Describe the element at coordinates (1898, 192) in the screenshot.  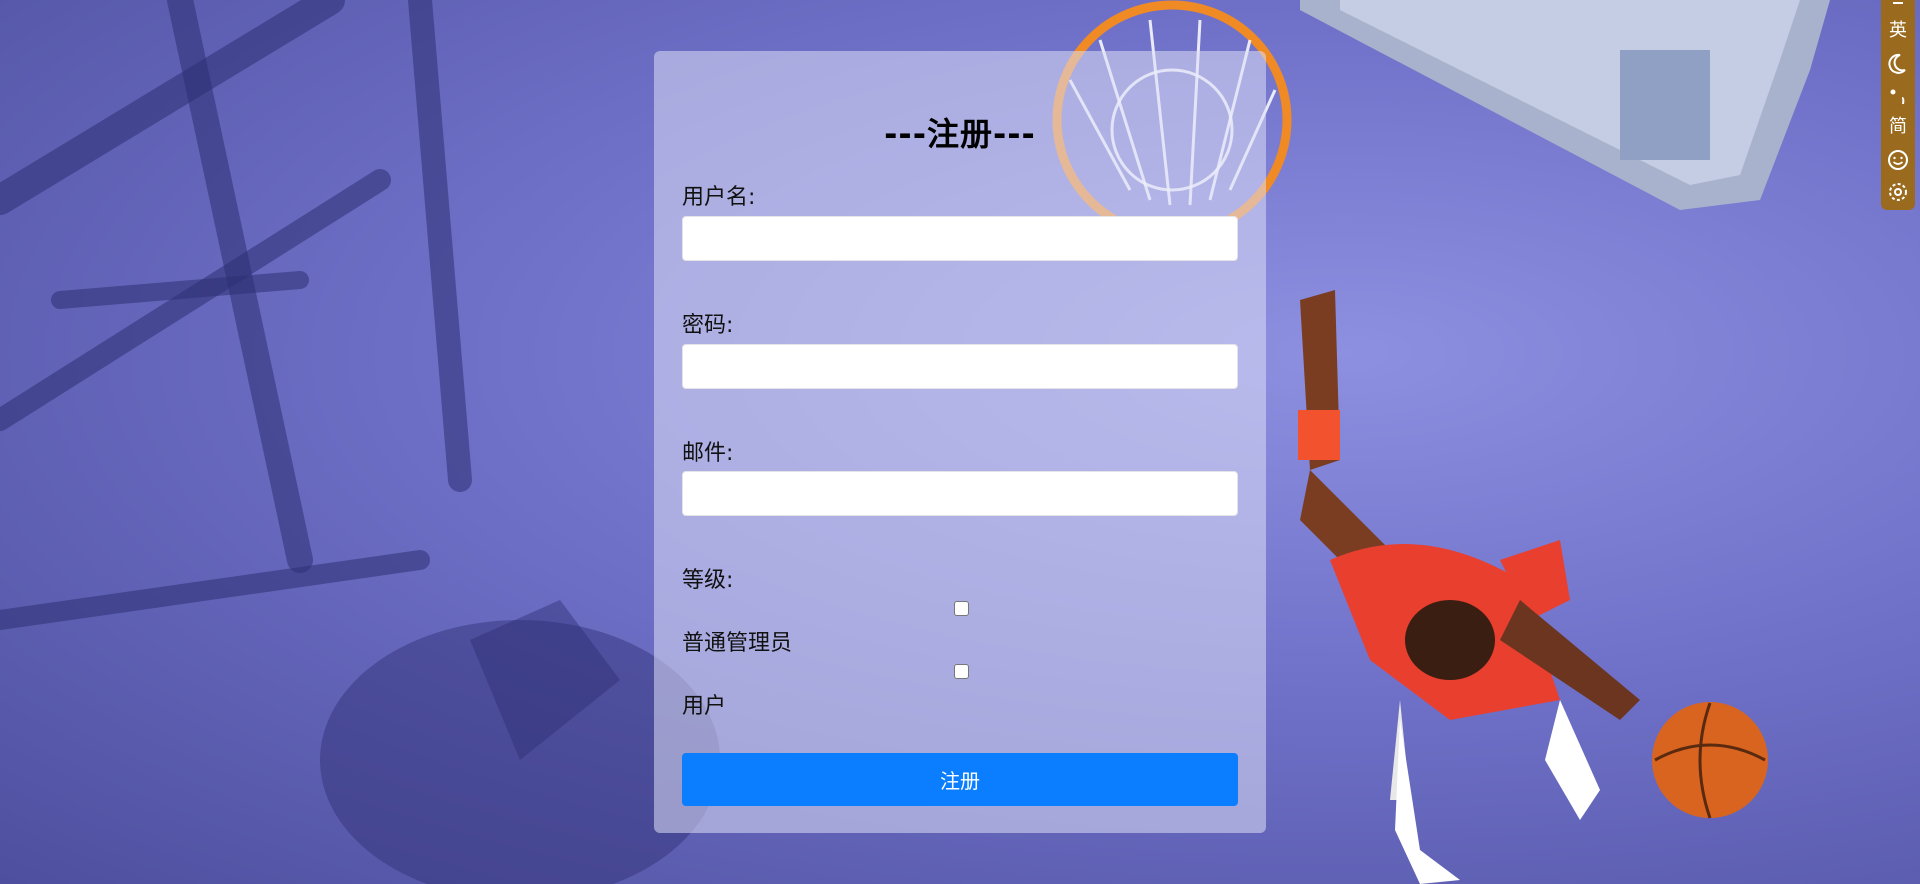
I see `settings-icon` at that location.